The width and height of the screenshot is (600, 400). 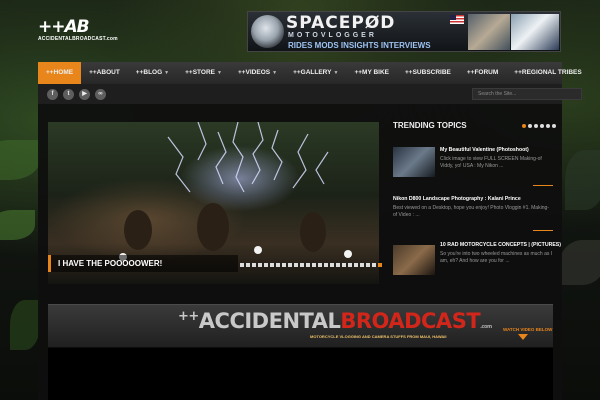 I want to click on promo-logo: ++ACCIDENTALBROADCAST.com, so click(x=335, y=321).